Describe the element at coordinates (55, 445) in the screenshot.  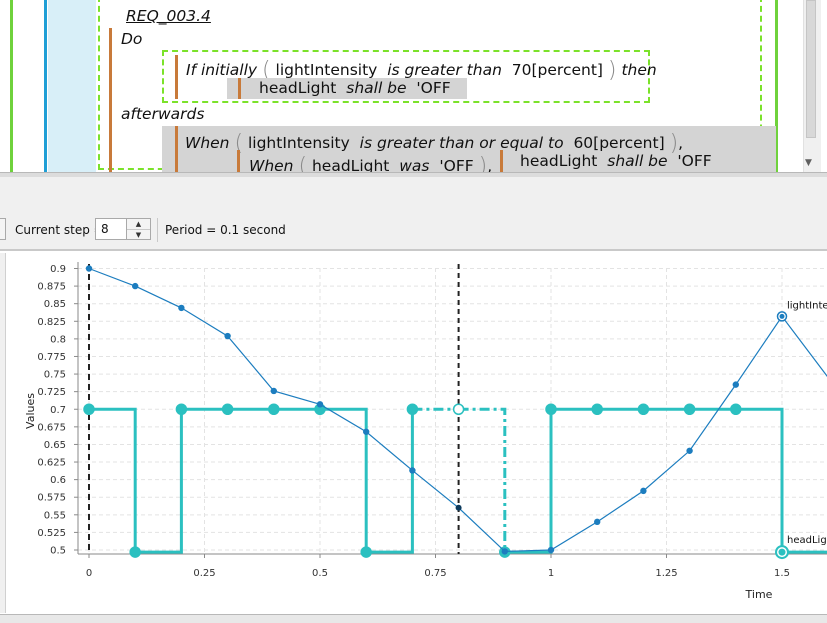
I see `y-tick-label: 0.65` at that location.